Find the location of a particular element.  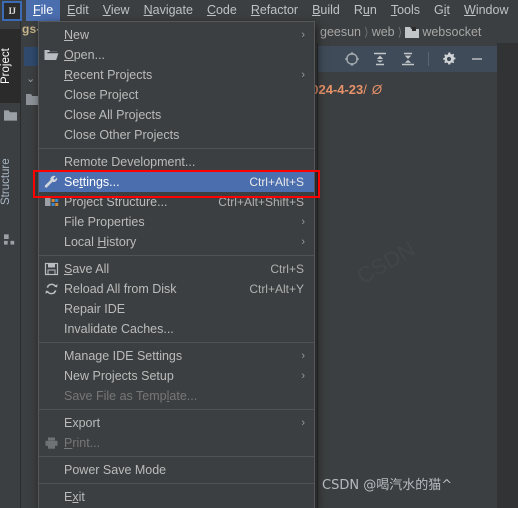

menu-item-settings-shortcut: Ctrl+Alt+S is located at coordinates (276, 182).